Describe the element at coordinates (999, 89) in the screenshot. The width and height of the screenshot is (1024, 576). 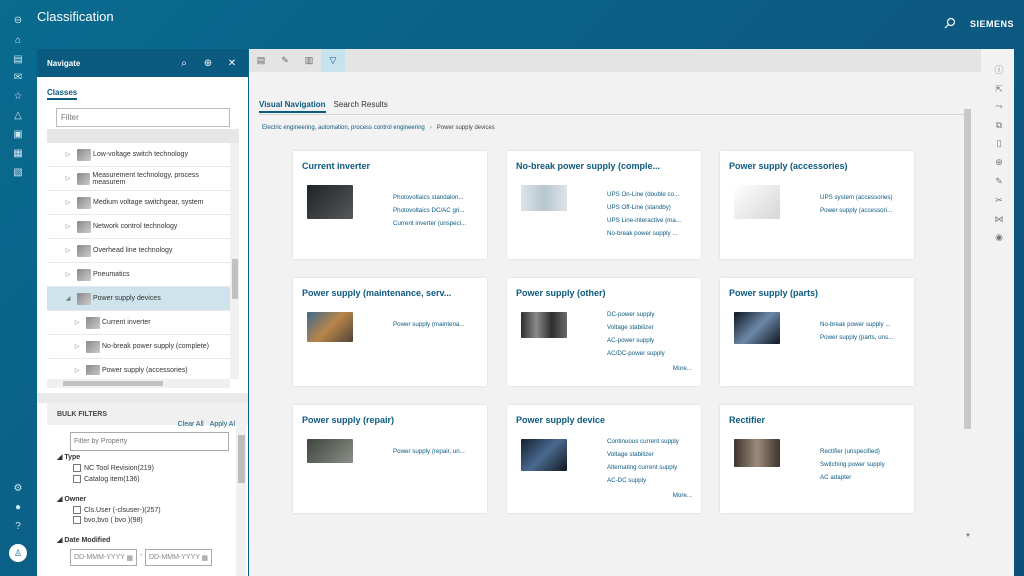
I see `export-icon: ⇱` at that location.